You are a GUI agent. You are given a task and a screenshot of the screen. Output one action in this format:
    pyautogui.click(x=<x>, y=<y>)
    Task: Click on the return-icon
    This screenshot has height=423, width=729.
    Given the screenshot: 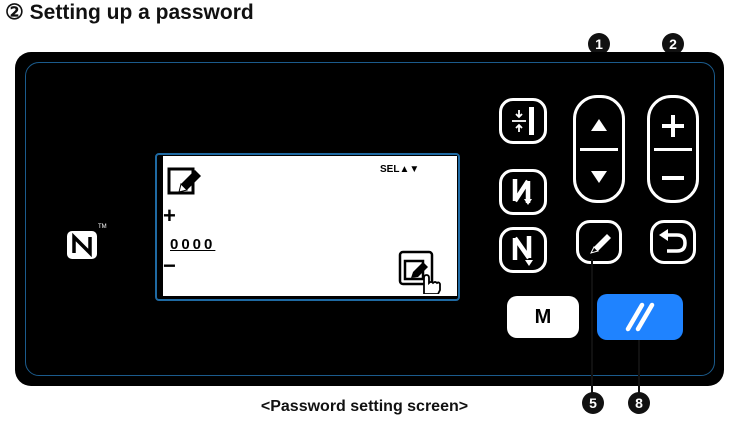 What is the action you would take?
    pyautogui.click(x=673, y=241)
    